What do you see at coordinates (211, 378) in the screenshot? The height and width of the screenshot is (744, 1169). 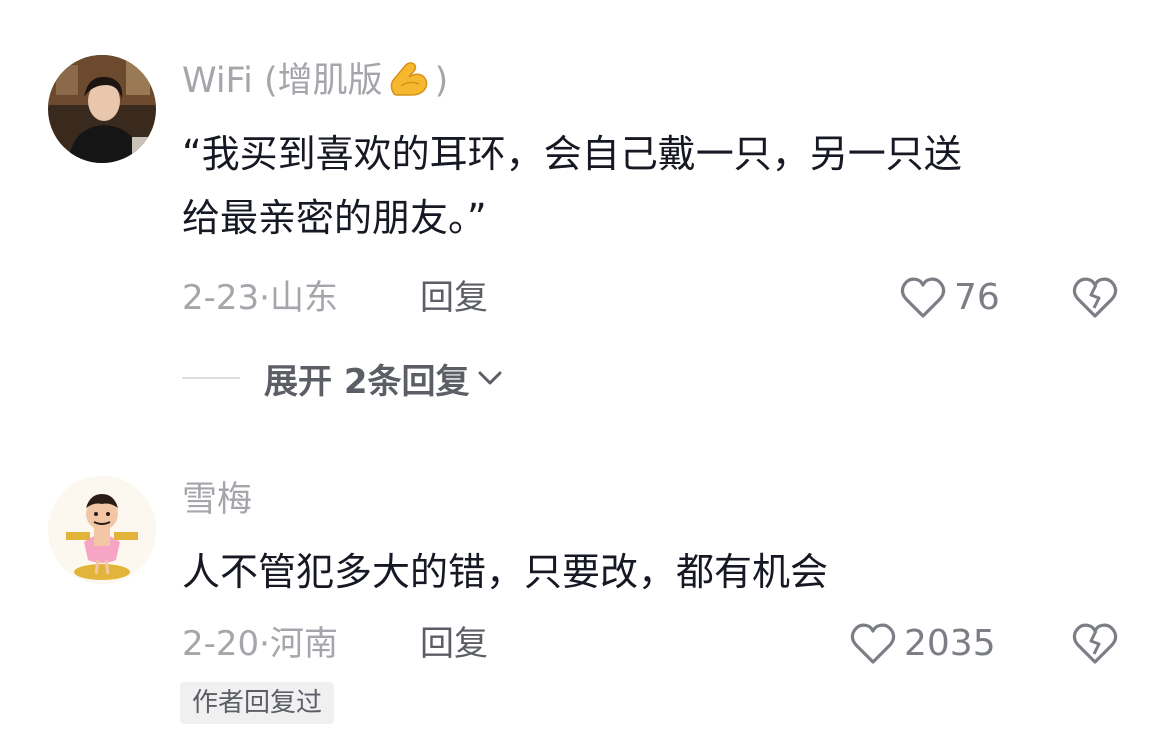 I see `divider` at bounding box center [211, 378].